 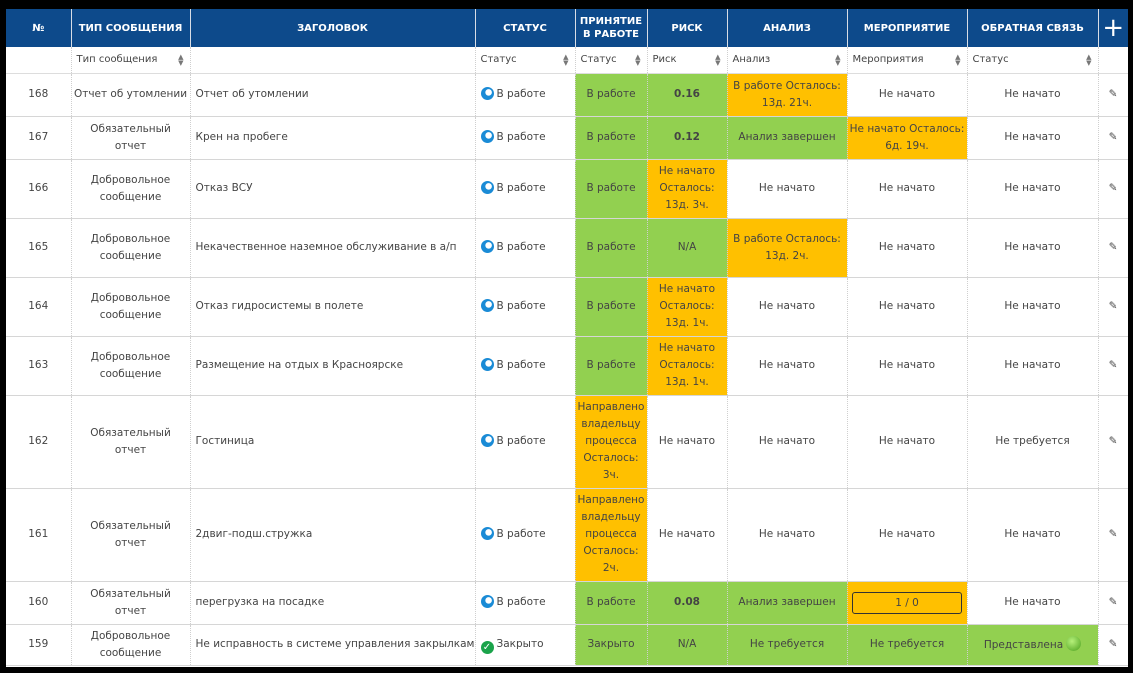 I want to click on filter-type-label: Тип сообщения, so click(x=117, y=60).